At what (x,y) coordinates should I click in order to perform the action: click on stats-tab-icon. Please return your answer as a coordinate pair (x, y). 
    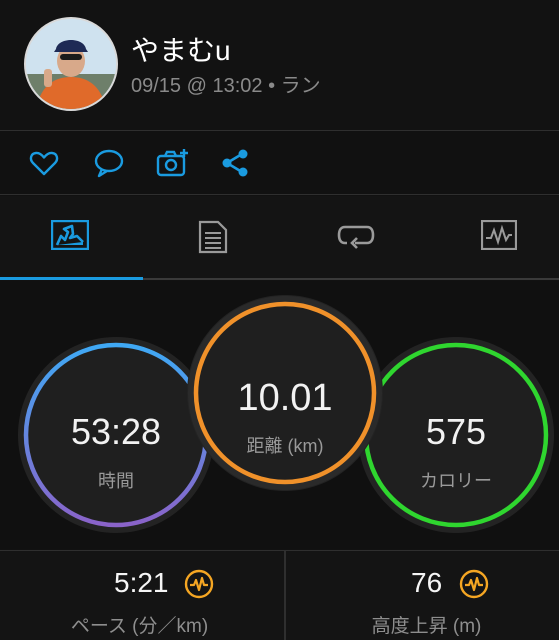
    Looking at the image, I should click on (70, 235).